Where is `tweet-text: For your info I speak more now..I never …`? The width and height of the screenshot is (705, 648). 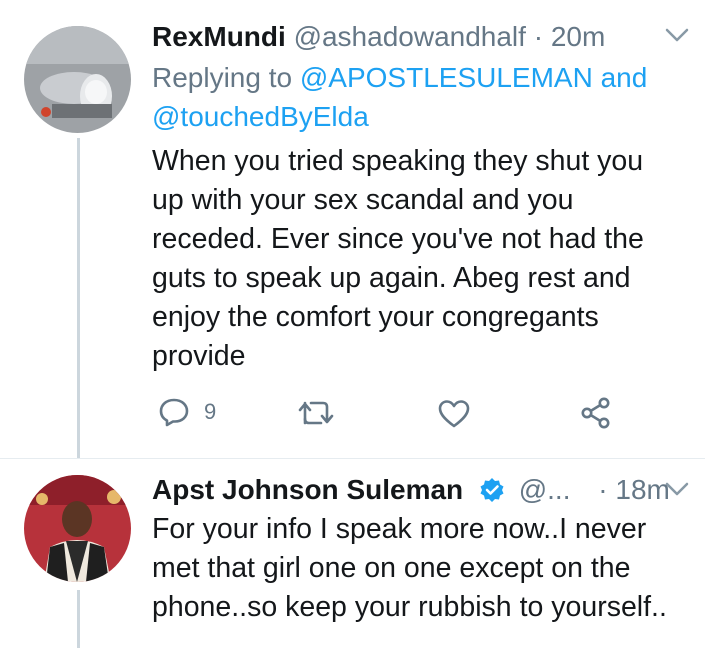 tweet-text: For your info I speak more now..I never … is located at coordinates (409, 568).